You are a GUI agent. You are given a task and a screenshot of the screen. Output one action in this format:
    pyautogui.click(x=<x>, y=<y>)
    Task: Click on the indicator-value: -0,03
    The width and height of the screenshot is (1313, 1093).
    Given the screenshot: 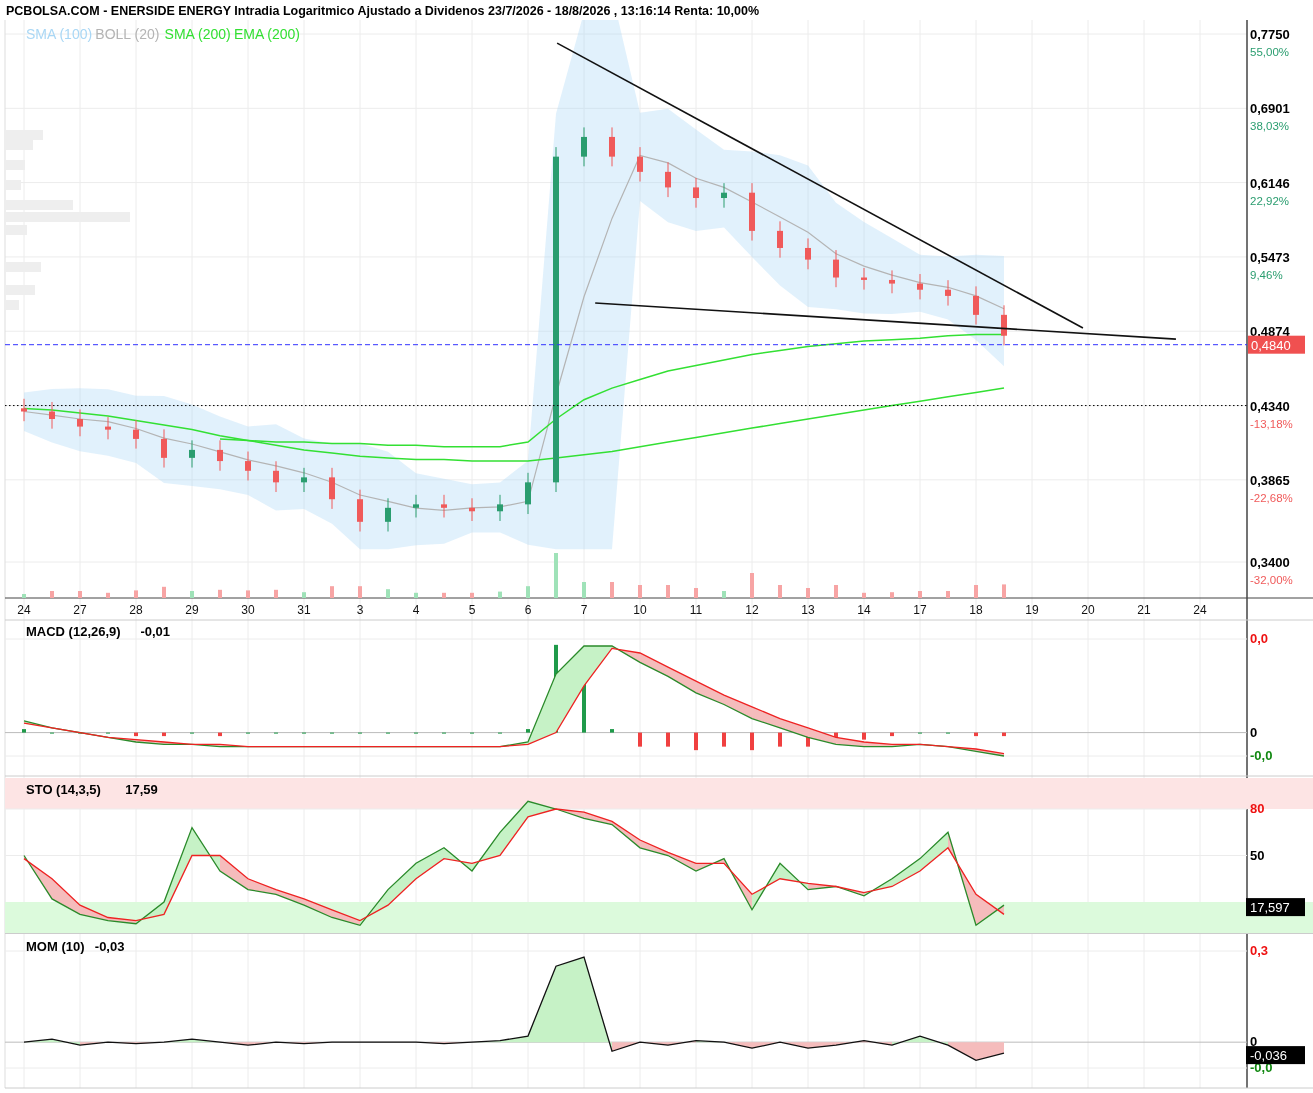 What is the action you would take?
    pyautogui.click(x=109, y=946)
    